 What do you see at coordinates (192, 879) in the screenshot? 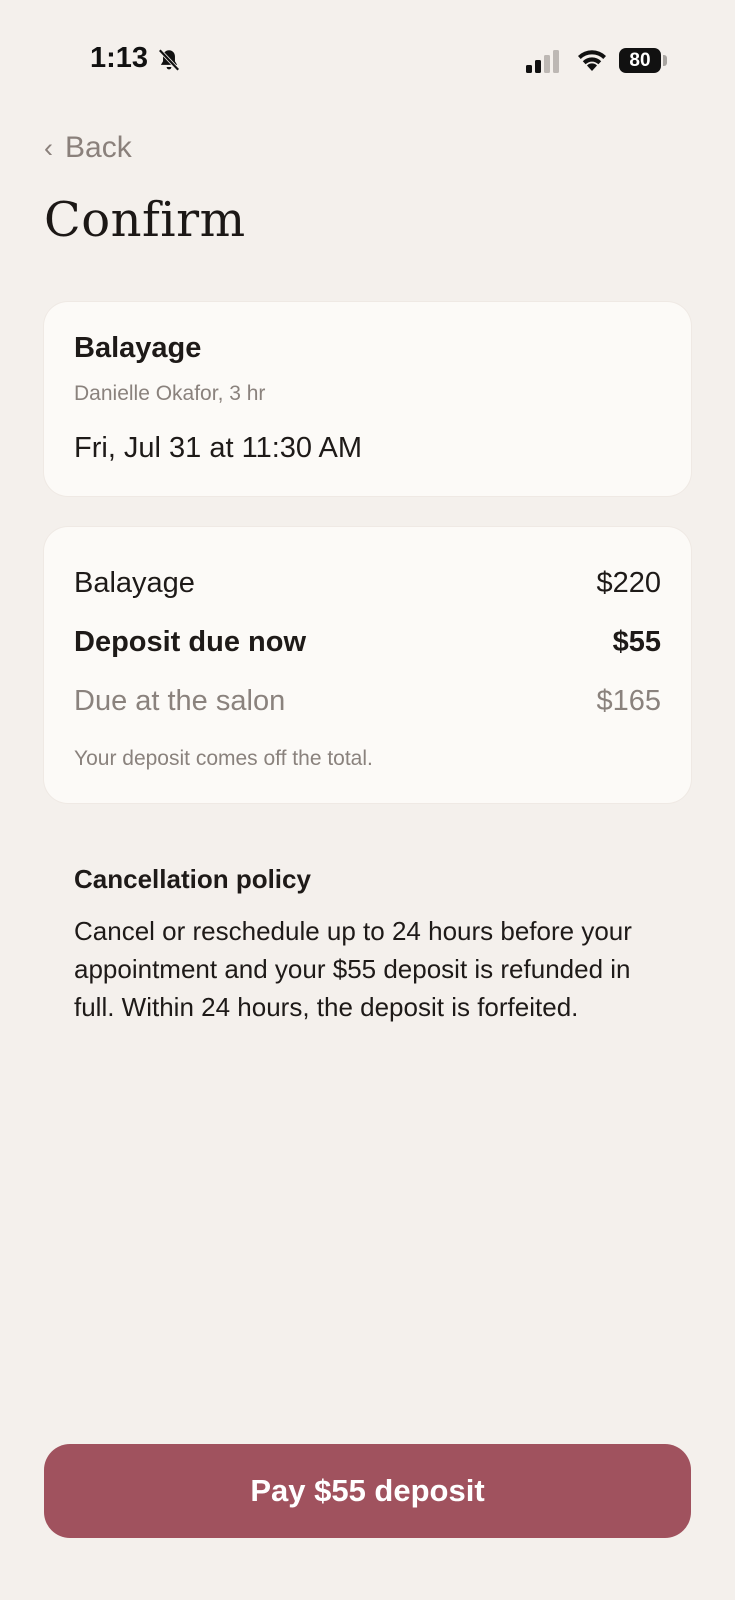
I see `policy-title: Cancellation policy` at bounding box center [192, 879].